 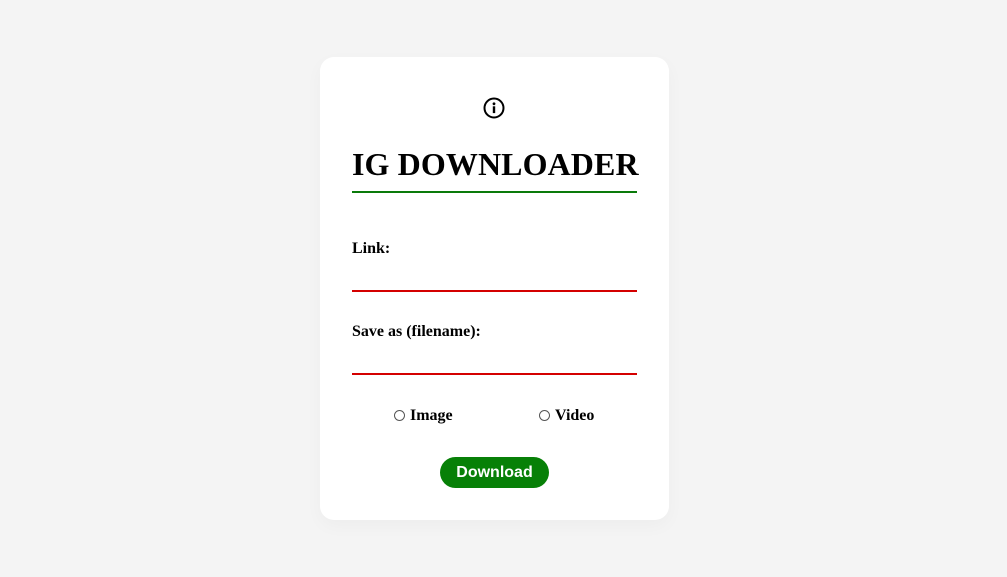 I want to click on download-button: Download, so click(x=494, y=472).